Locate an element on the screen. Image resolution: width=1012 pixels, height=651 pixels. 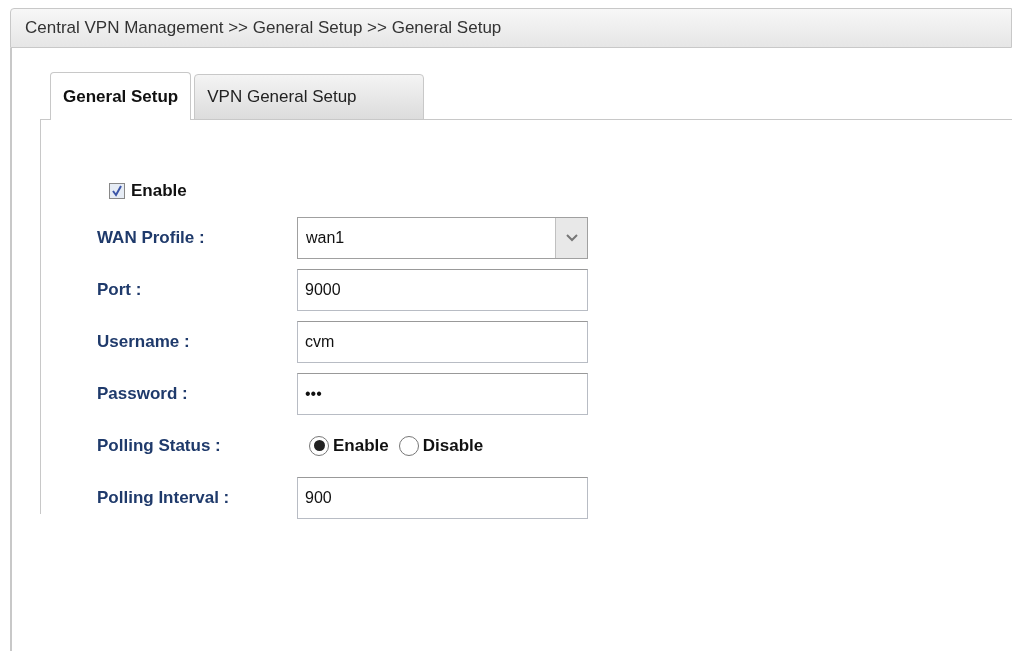
input-field: 900 is located at coordinates (442, 497).